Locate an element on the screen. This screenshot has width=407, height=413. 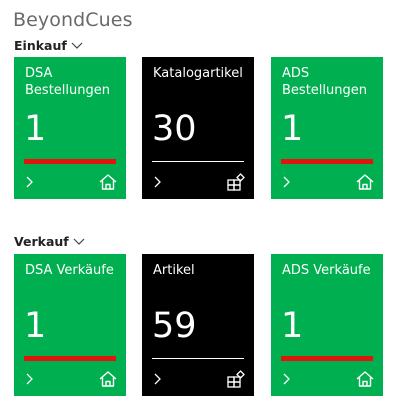
tile-label: ADS Verkäufe is located at coordinates (326, 270).